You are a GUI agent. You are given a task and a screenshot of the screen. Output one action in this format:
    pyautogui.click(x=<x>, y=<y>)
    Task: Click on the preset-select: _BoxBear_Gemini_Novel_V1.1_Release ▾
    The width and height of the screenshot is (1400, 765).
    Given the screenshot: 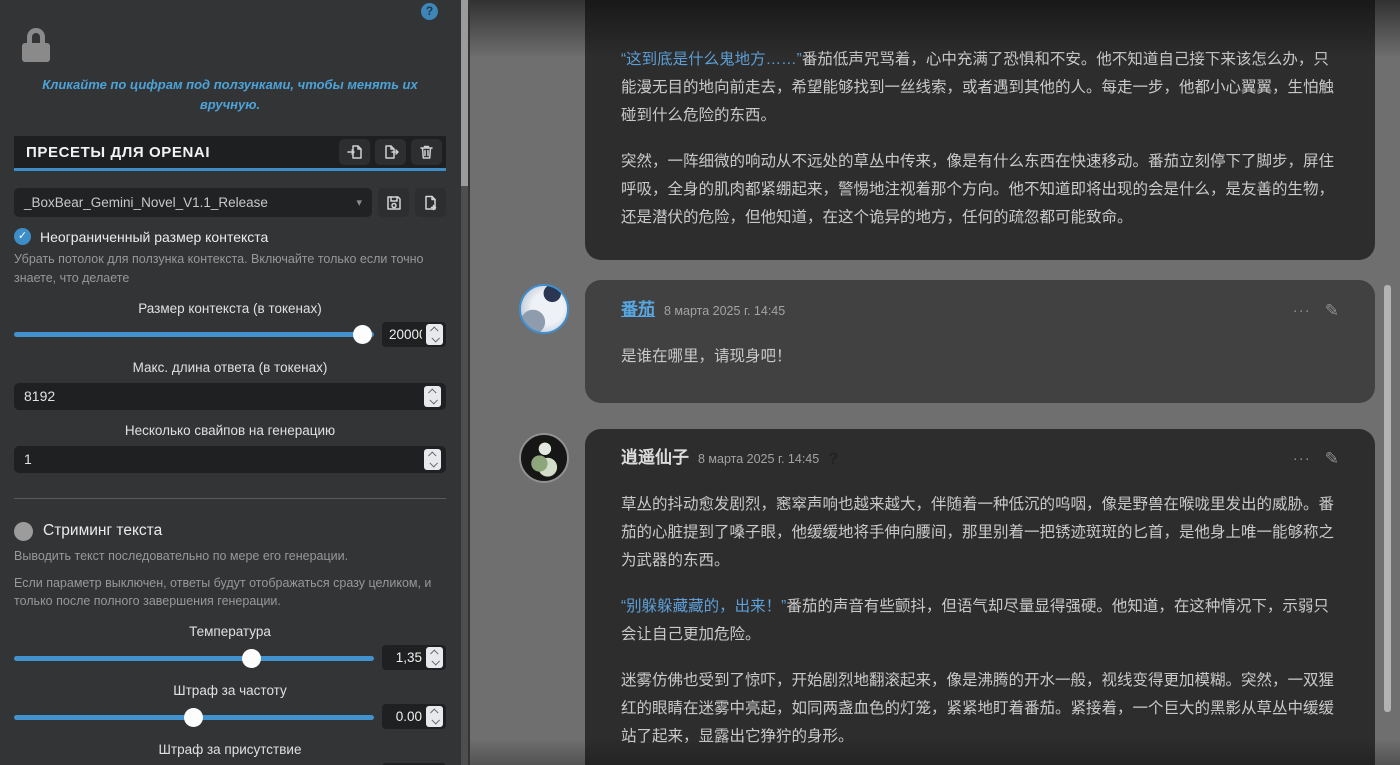 What is the action you would take?
    pyautogui.click(x=193, y=203)
    